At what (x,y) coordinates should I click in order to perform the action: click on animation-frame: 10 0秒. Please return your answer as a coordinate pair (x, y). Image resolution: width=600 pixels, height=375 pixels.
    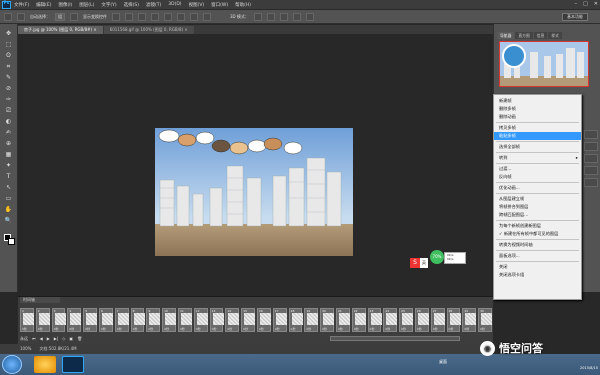
    Looking at the image, I should click on (169, 320).